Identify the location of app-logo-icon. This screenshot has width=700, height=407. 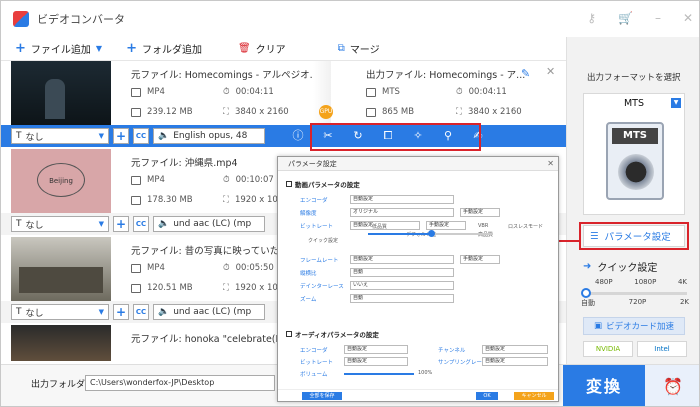
(21, 19).